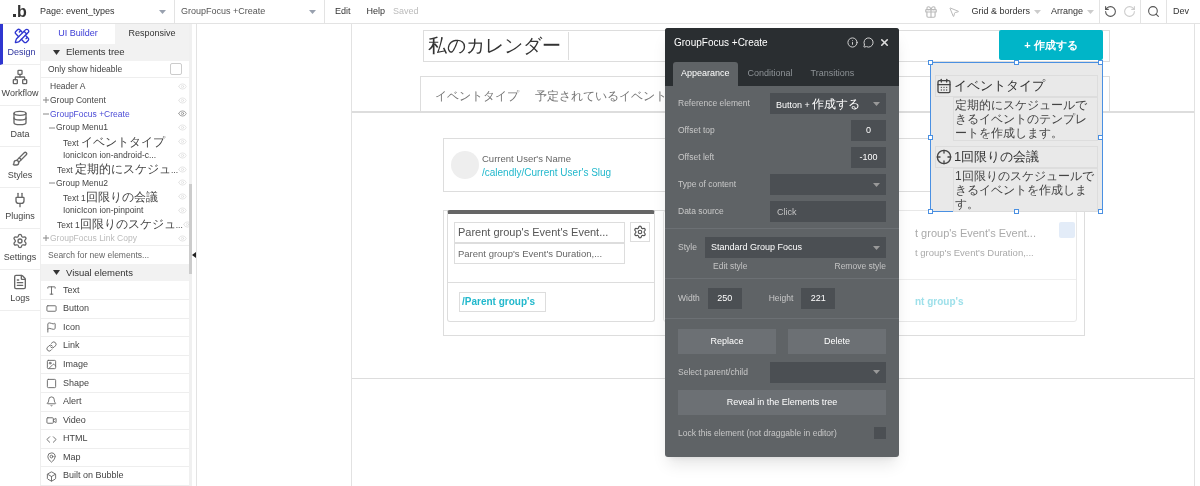  I want to click on focus-menu: イベントタイプ 定期的にスケジュールできるイベントのテンプレートを作成します。 1回限りの会議 1回限りのスケジュールできるイベントを作成します。, so click(1016, 137).